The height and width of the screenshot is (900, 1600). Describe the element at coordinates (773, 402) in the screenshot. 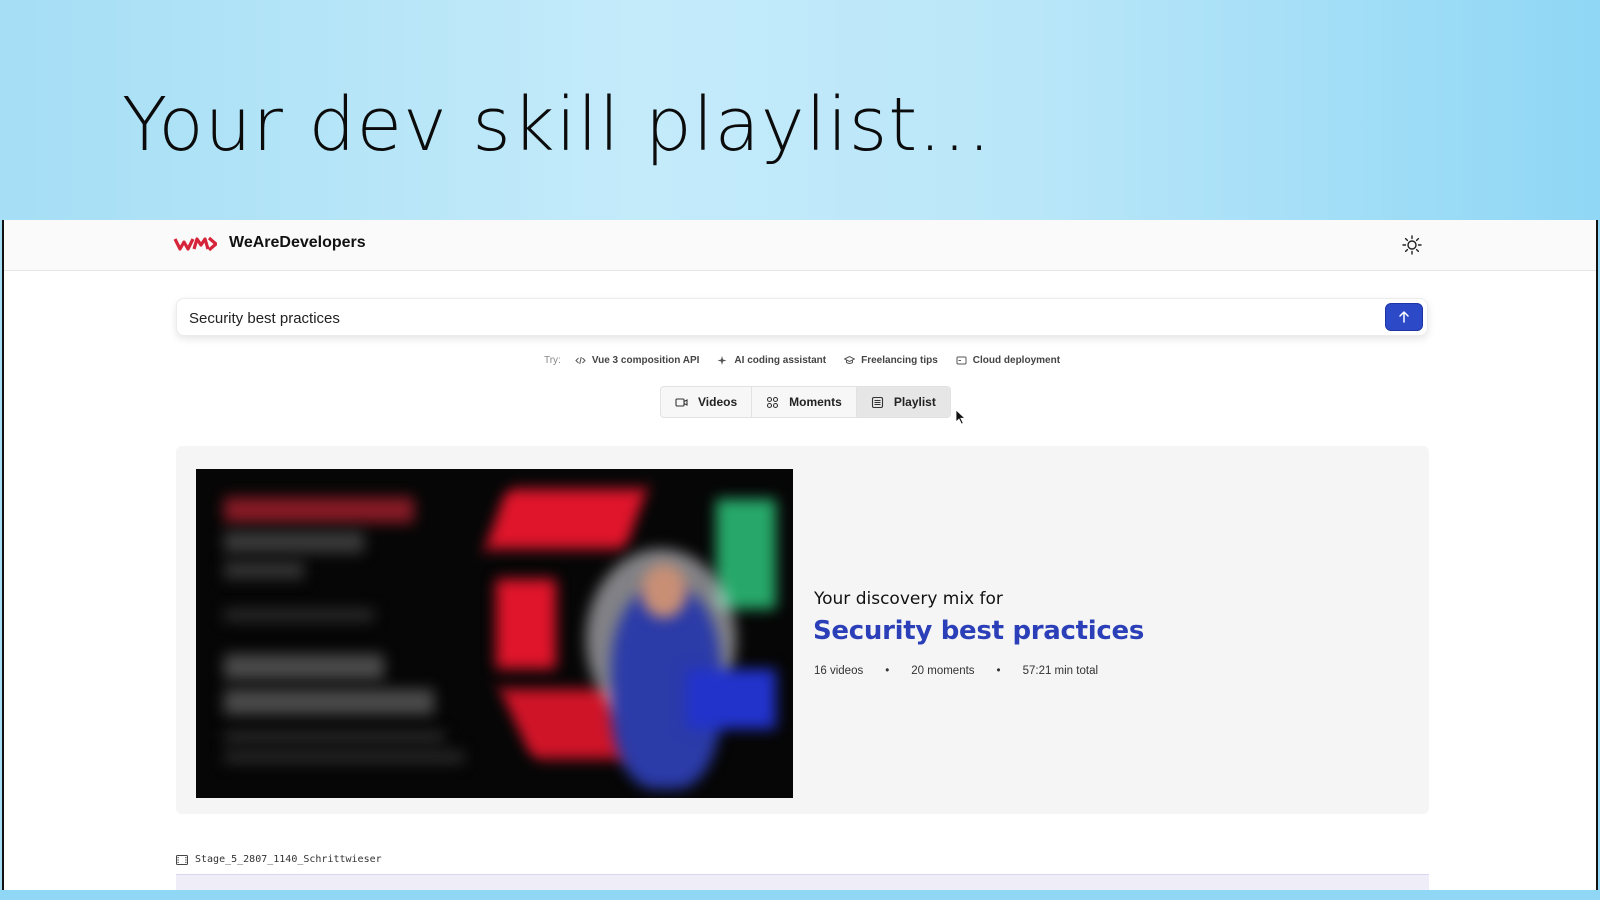

I see `grid-icon` at that location.